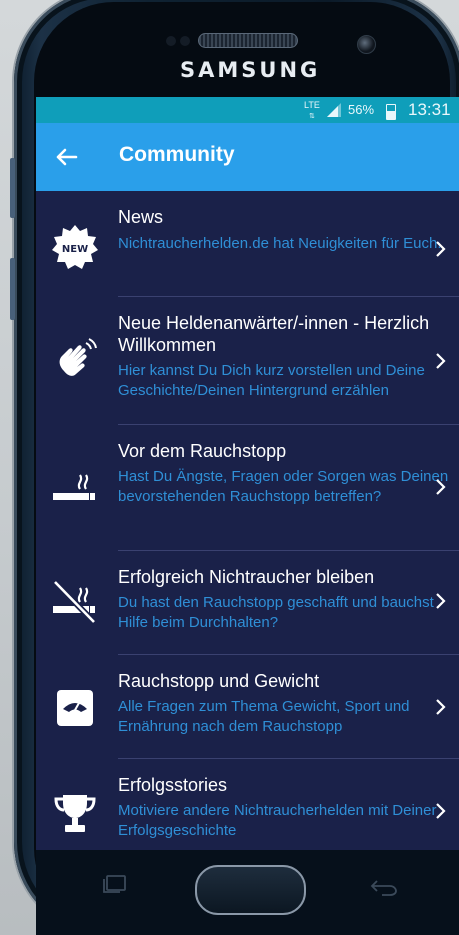 This screenshot has width=459, height=935. I want to click on waving-hand-icon, so click(78, 357).